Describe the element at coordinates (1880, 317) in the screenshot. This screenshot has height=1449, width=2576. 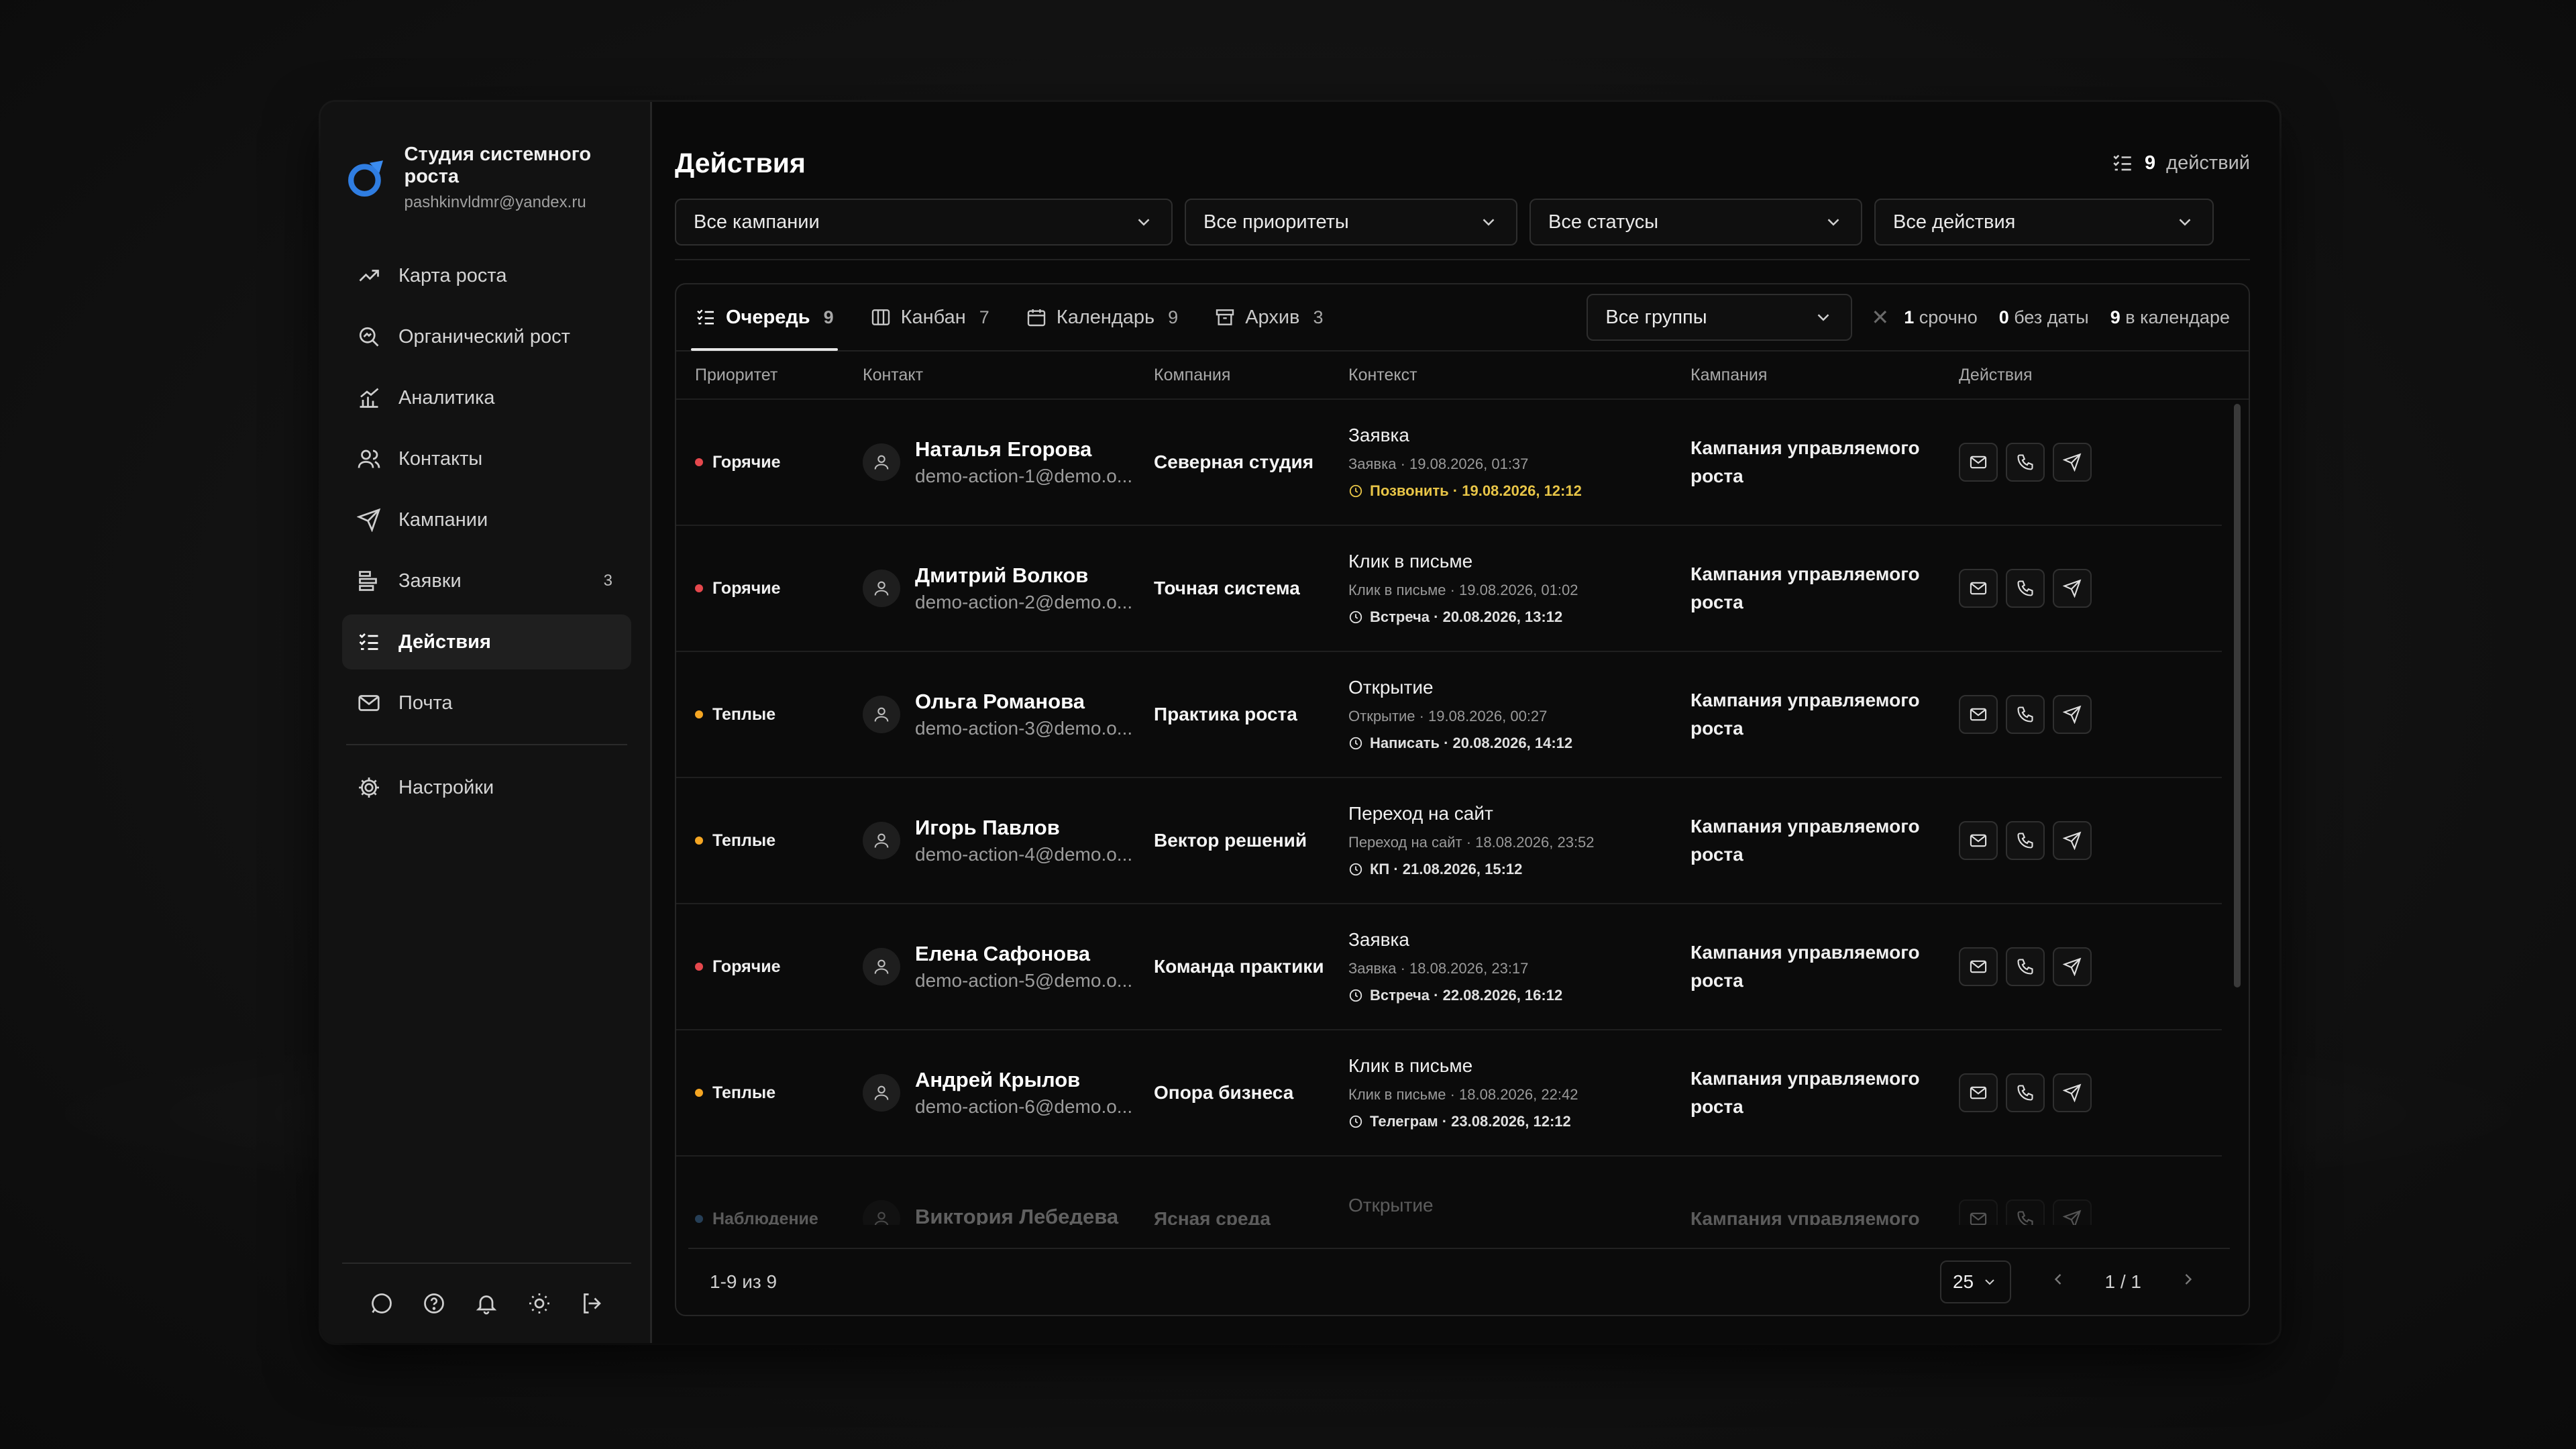
I see `clear-filter-icon: ✕` at that location.